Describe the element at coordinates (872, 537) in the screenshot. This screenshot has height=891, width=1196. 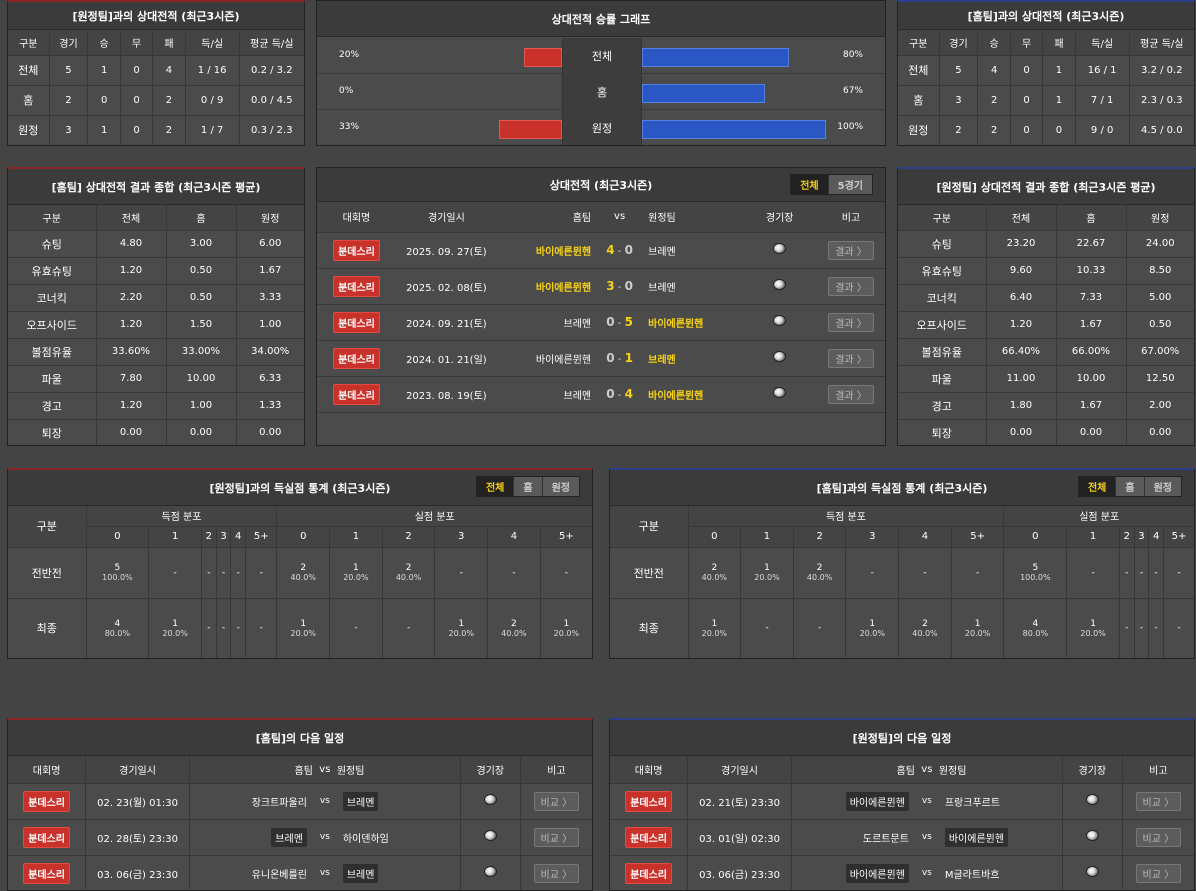
I see `bucket-header: 3` at that location.